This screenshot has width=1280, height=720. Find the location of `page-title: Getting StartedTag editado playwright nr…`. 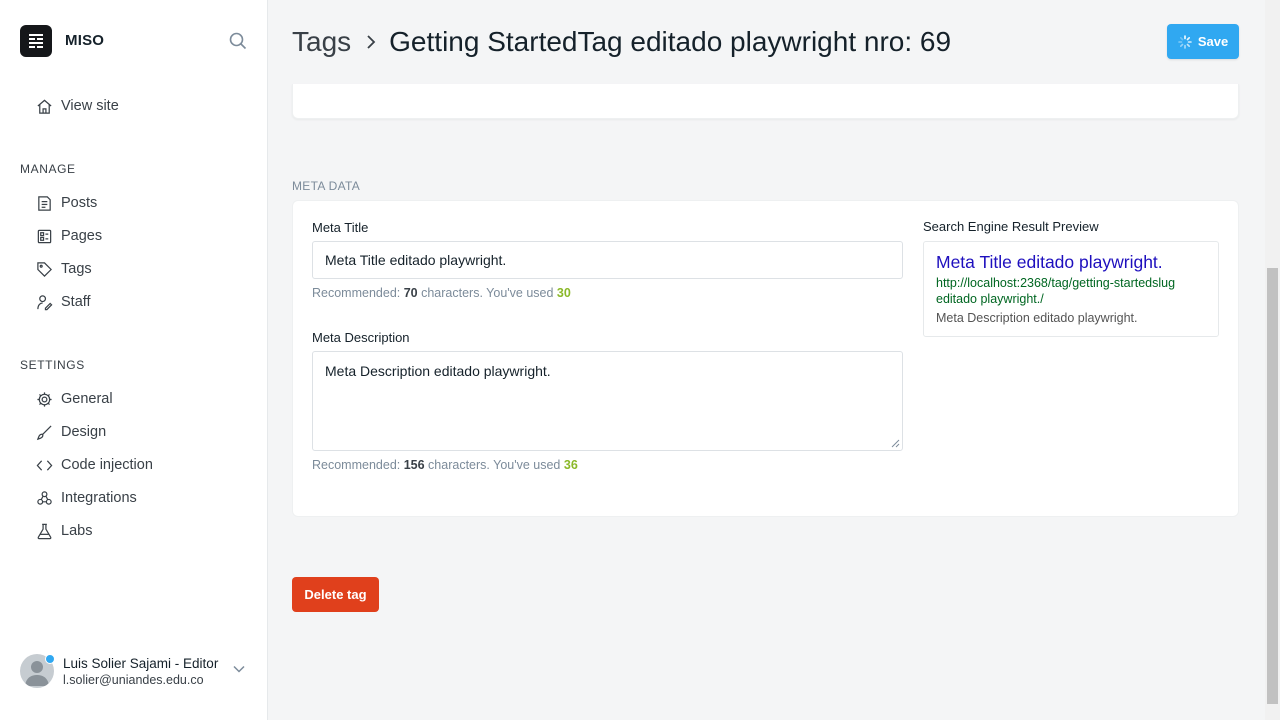

page-title: Getting StartedTag editado playwright nr… is located at coordinates (670, 41).